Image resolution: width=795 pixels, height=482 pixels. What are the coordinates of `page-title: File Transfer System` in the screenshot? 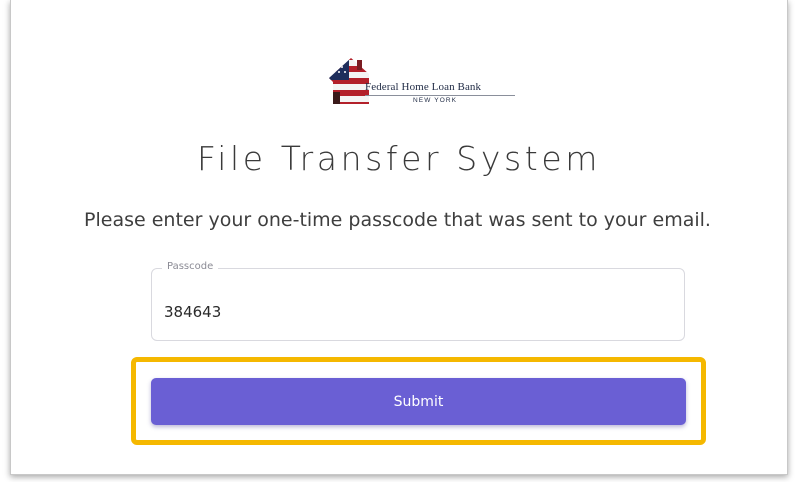 It's located at (399, 158).